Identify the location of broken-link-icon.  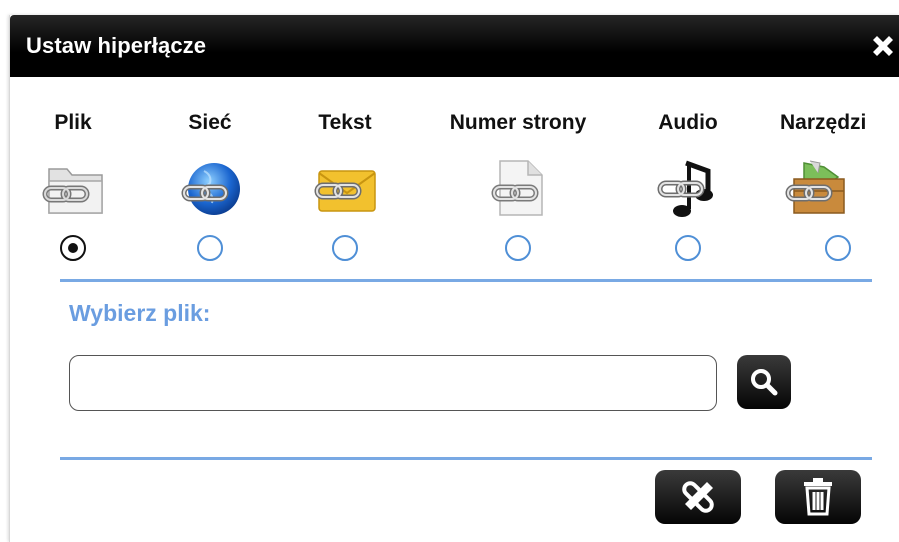
(698, 497).